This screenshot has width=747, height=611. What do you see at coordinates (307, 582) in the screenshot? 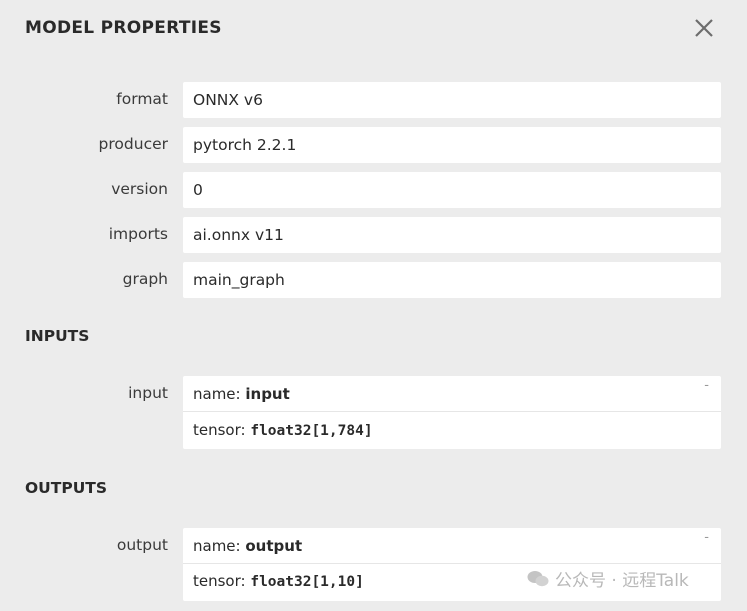
I see `output-tensor-type: float32[1,10]` at bounding box center [307, 582].